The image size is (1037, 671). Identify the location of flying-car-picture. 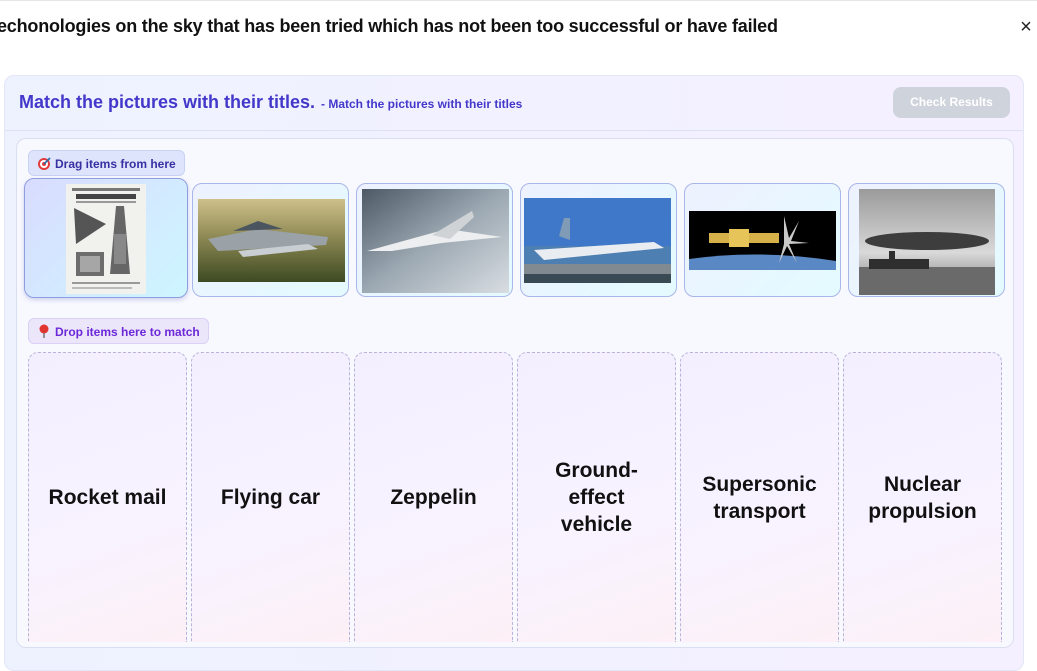
(271, 240).